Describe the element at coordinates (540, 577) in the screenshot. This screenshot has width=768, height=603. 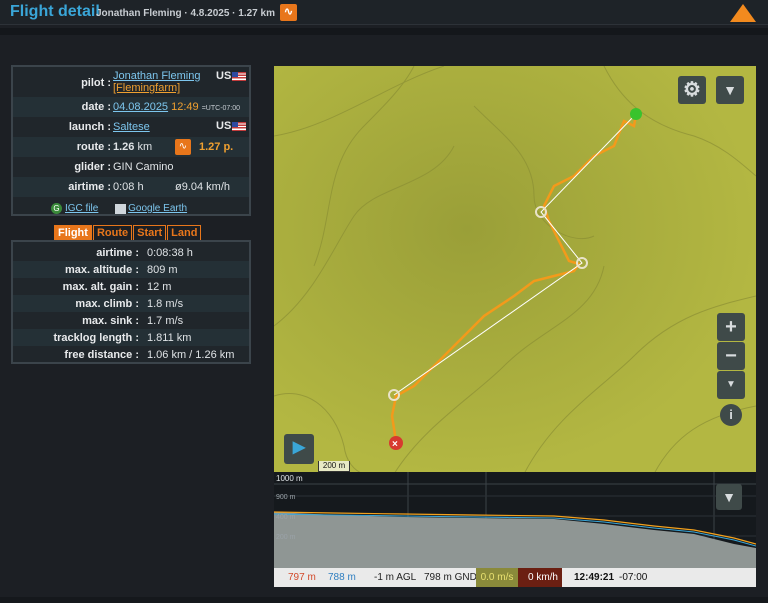
I see `status-speed: 0 km/h` at that location.